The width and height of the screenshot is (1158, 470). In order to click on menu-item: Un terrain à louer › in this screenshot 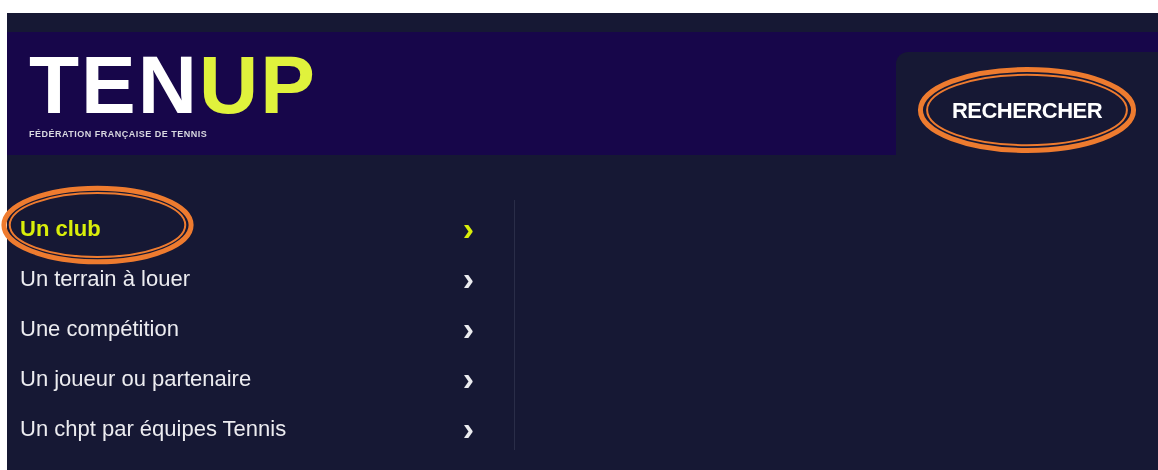, I will do `click(247, 278)`.